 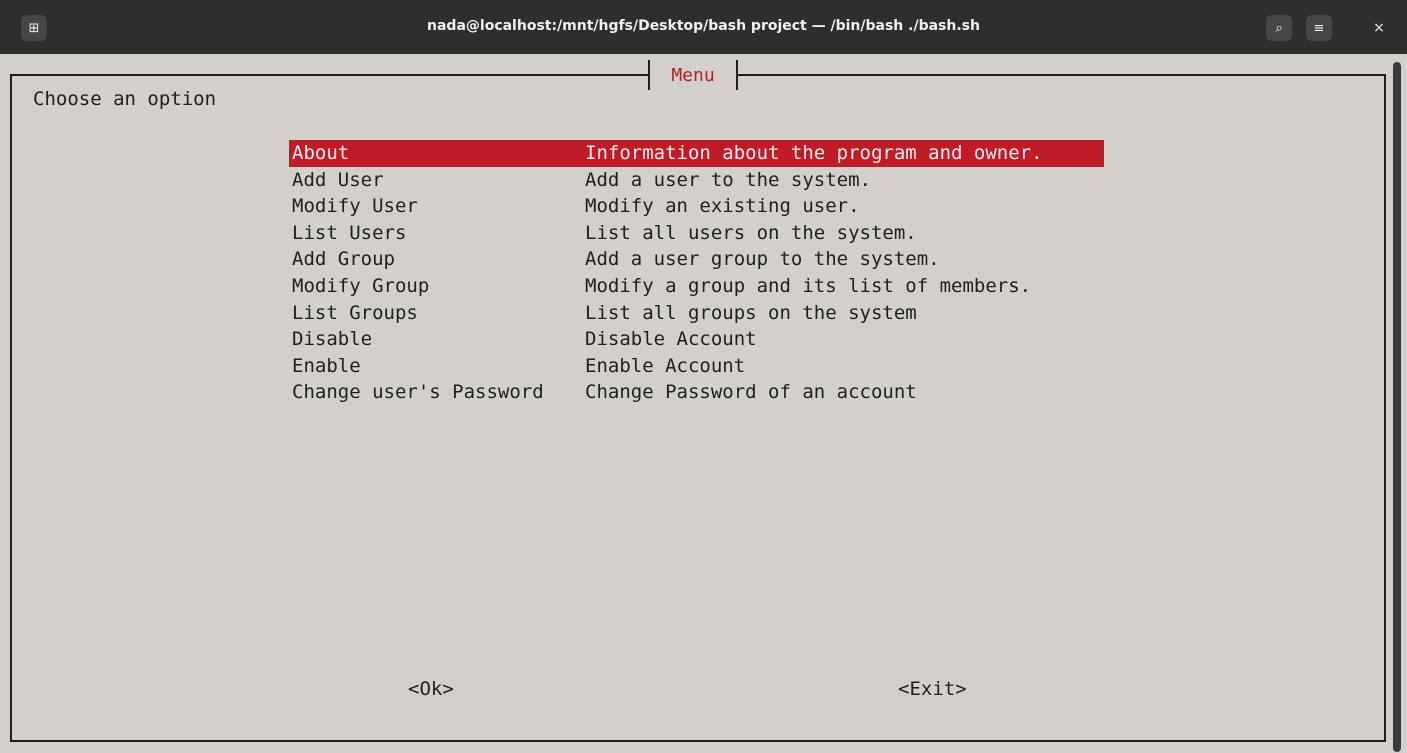 I want to click on menu-item: Add User Add a user to the system., so click(x=696, y=180).